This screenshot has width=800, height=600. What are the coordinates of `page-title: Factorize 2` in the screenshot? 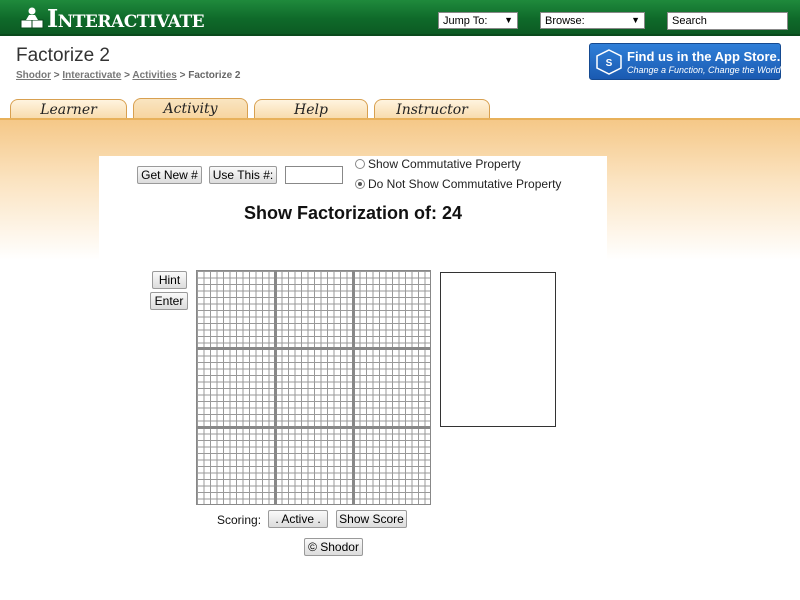 It's located at (63, 55).